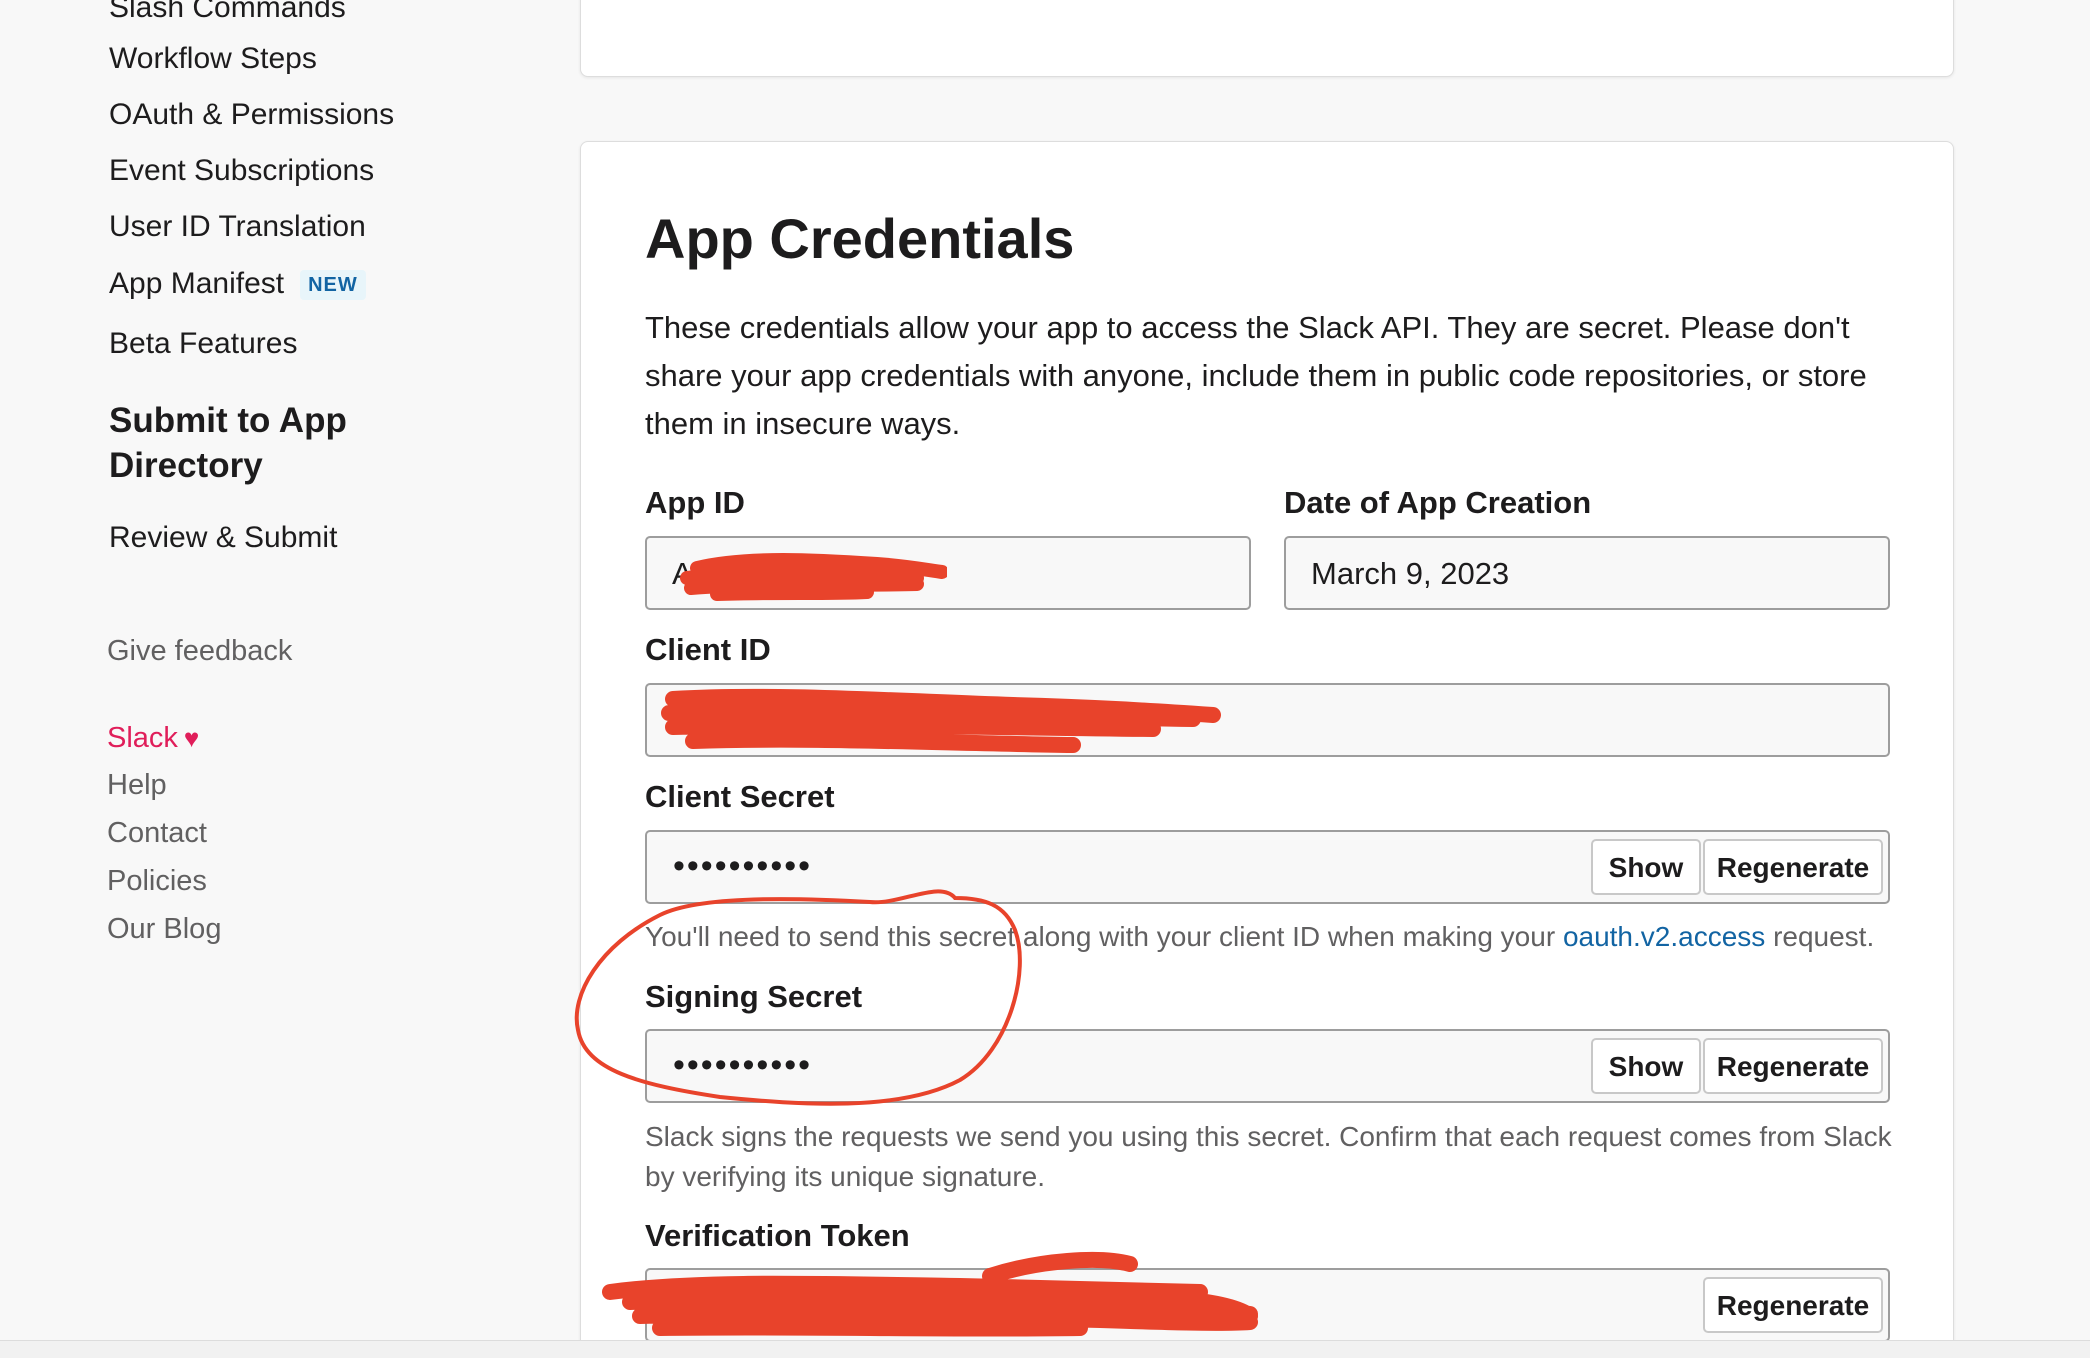  What do you see at coordinates (241, 171) in the screenshot?
I see `sidebar-item-event-subscriptions: Event Subscriptions` at bounding box center [241, 171].